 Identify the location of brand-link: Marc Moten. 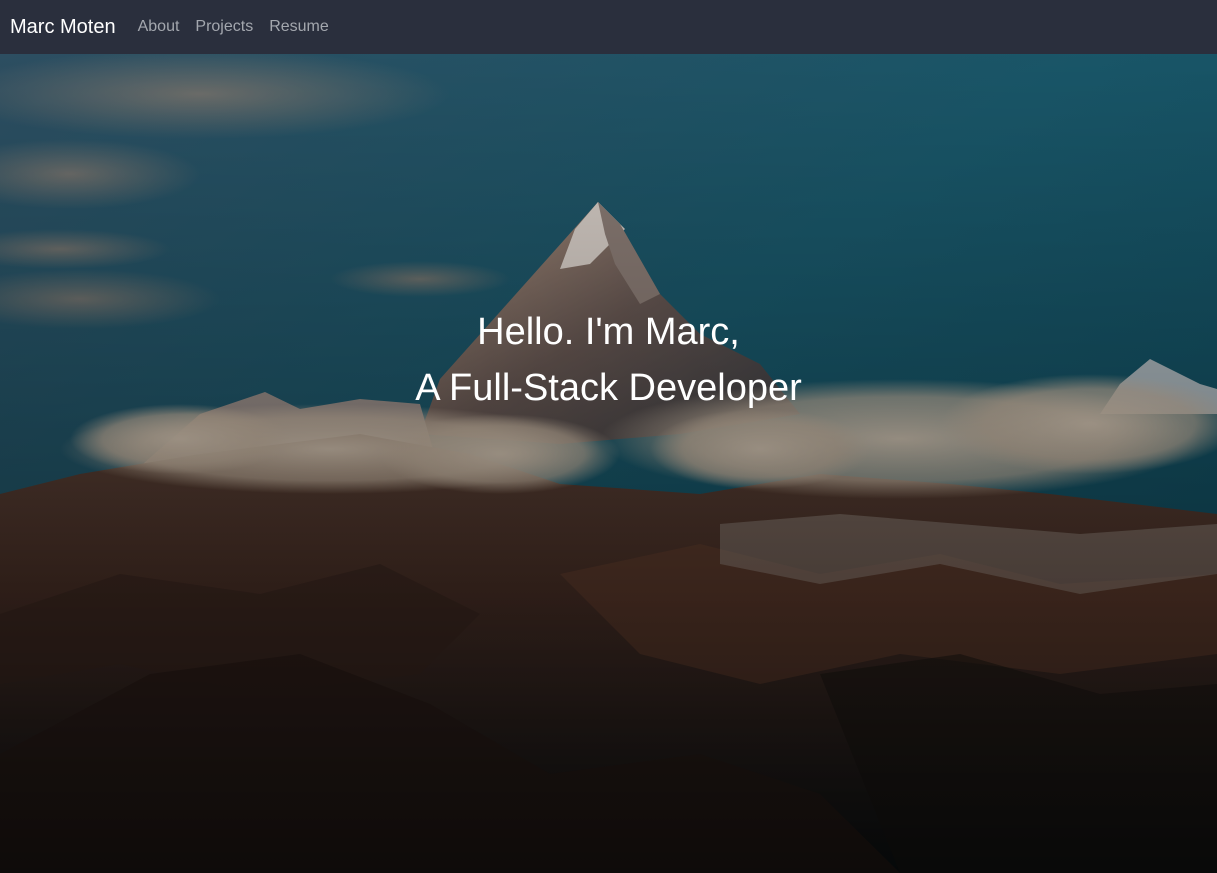
(63, 27).